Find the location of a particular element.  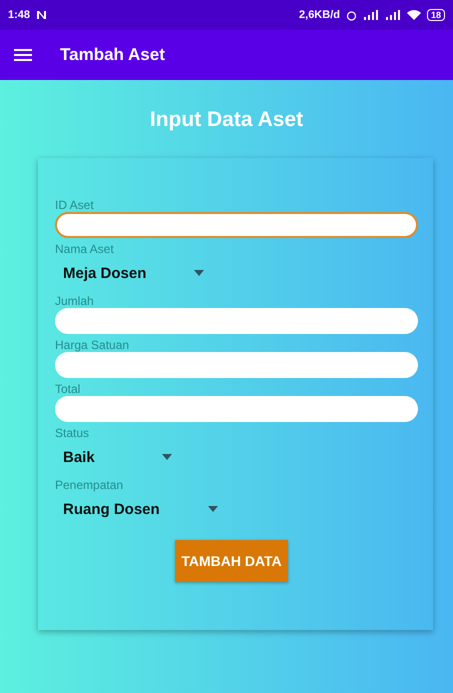

field-label: Status is located at coordinates (72, 433).